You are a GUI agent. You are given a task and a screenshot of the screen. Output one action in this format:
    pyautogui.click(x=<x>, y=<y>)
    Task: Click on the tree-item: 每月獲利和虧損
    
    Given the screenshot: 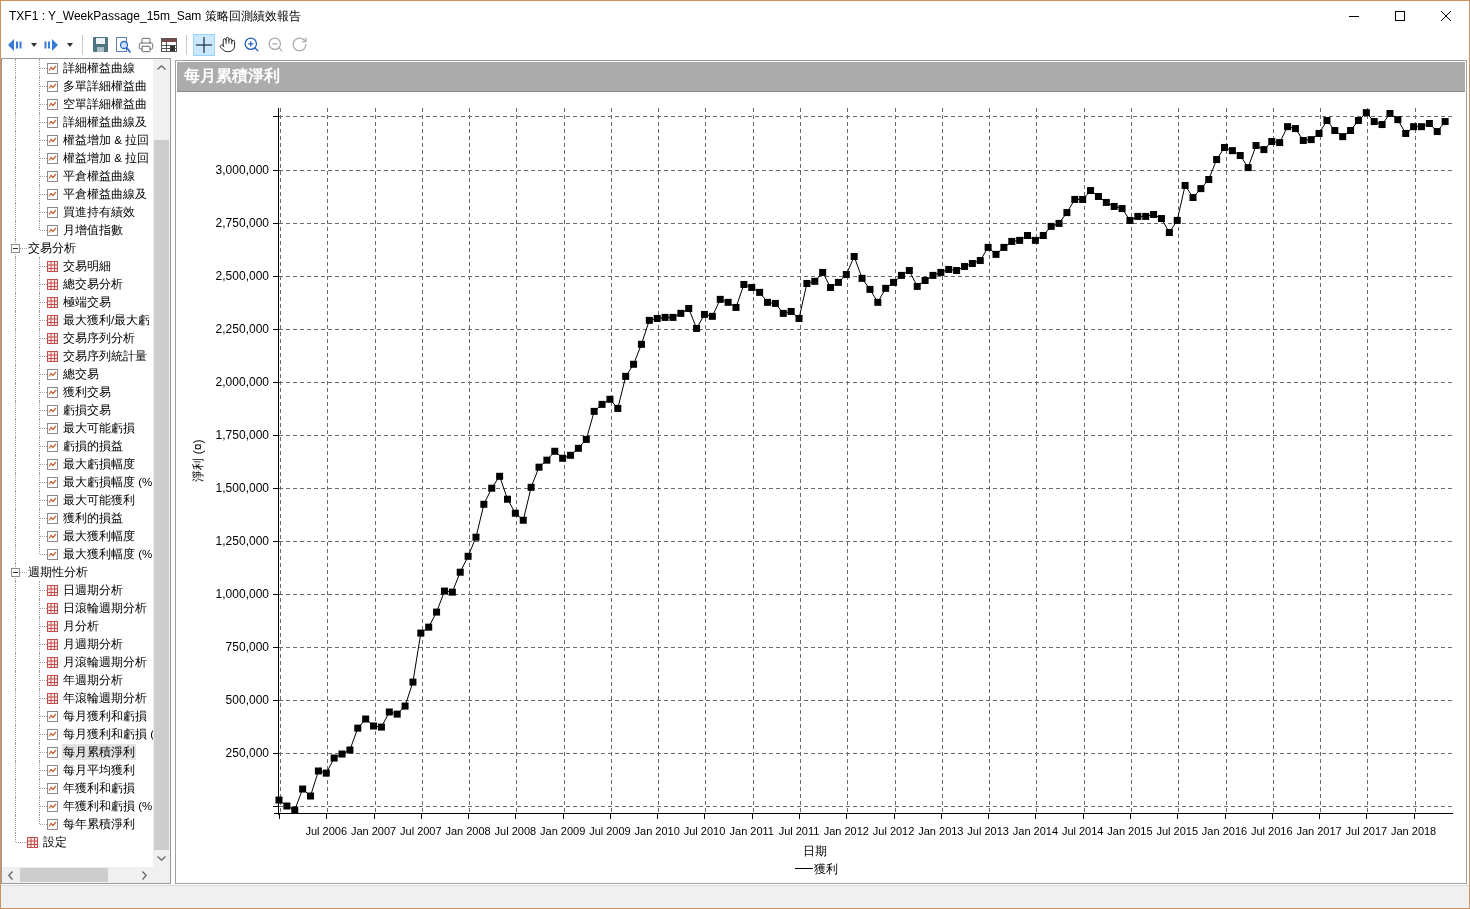 What is the action you would take?
    pyautogui.click(x=105, y=716)
    